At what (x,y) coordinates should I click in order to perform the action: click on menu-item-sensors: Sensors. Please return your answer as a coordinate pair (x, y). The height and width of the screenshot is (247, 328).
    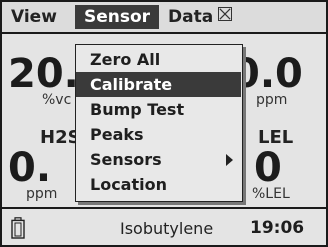
    Looking at the image, I should click on (158, 159).